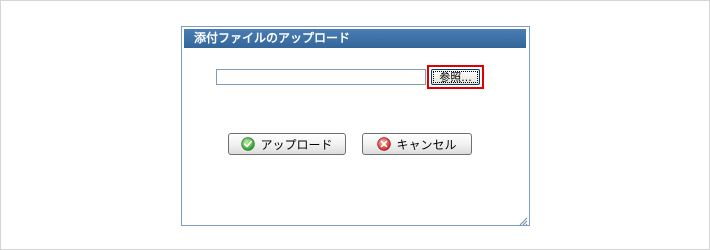 The image size is (710, 250). What do you see at coordinates (272, 38) in the screenshot?
I see `dialog-title: 添付ファイルのアップロード` at bounding box center [272, 38].